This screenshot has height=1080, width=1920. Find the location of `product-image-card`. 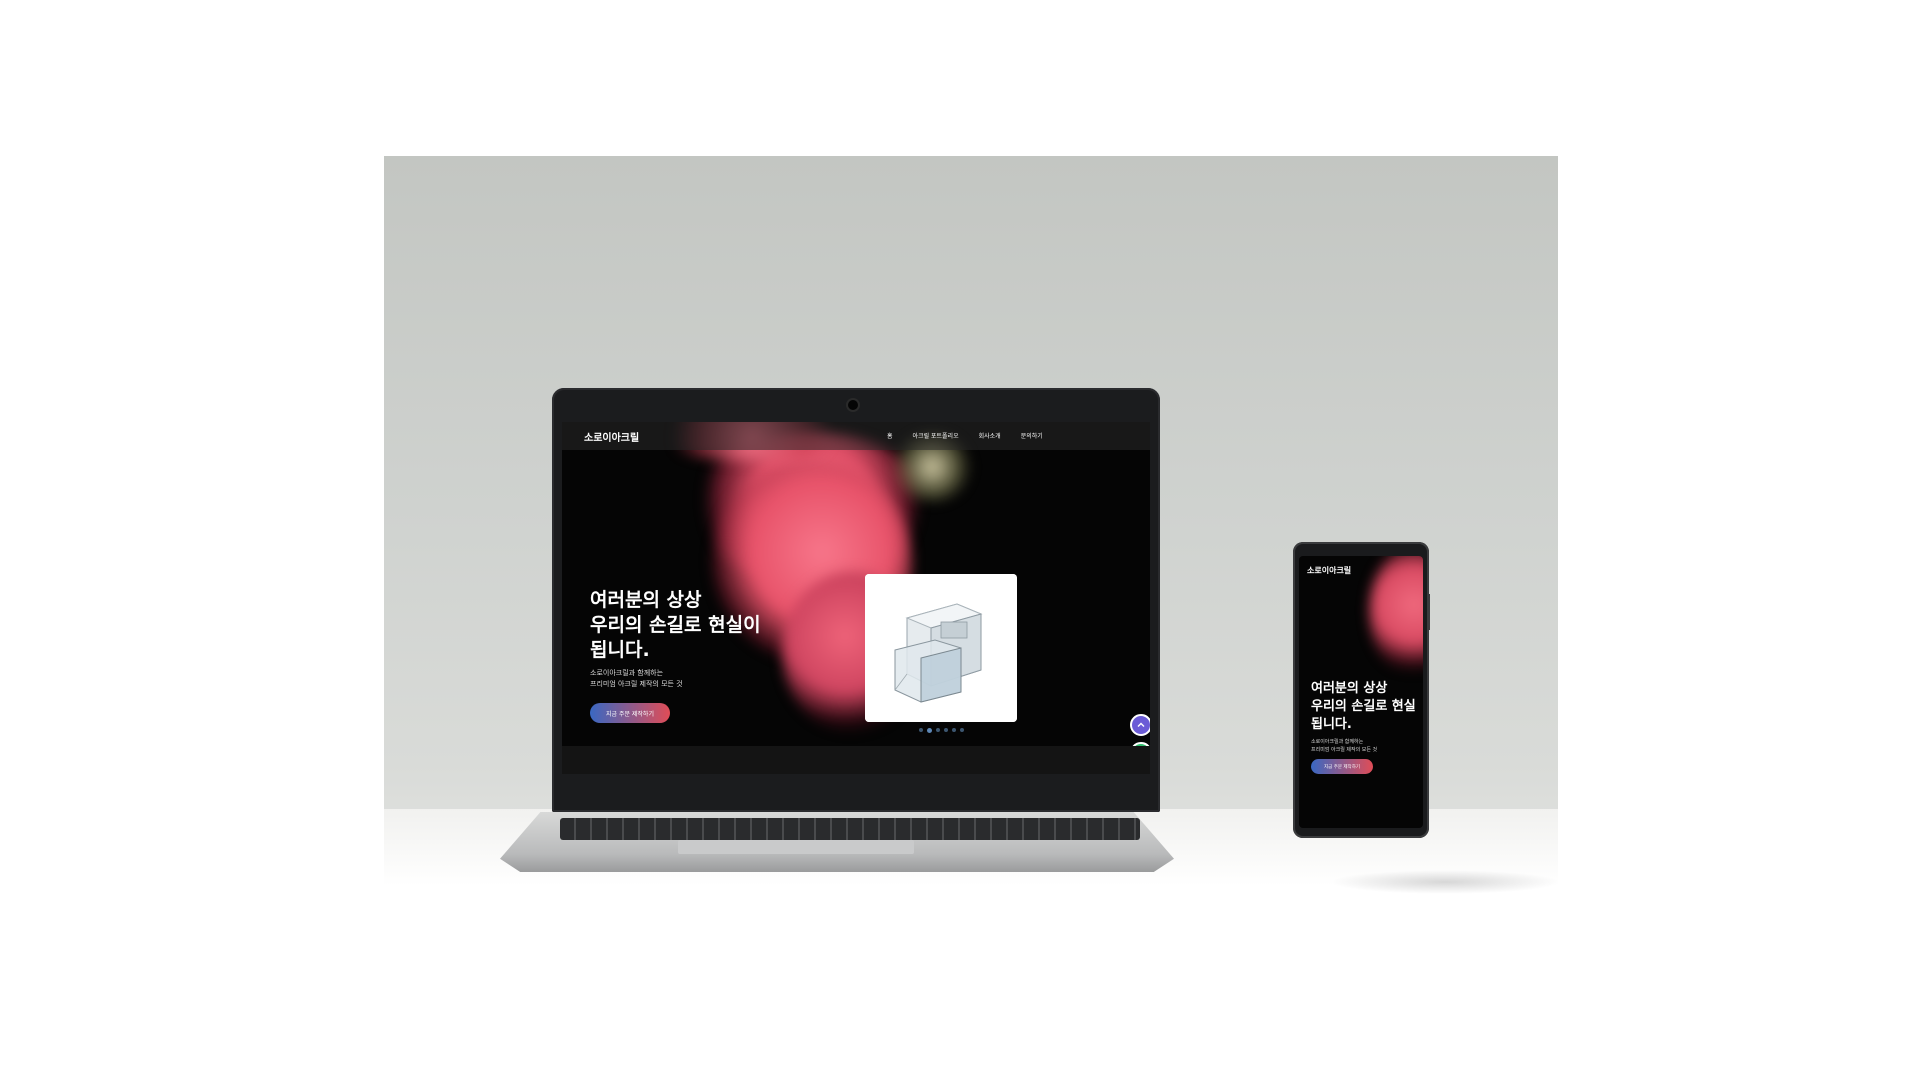

product-image-card is located at coordinates (941, 648).